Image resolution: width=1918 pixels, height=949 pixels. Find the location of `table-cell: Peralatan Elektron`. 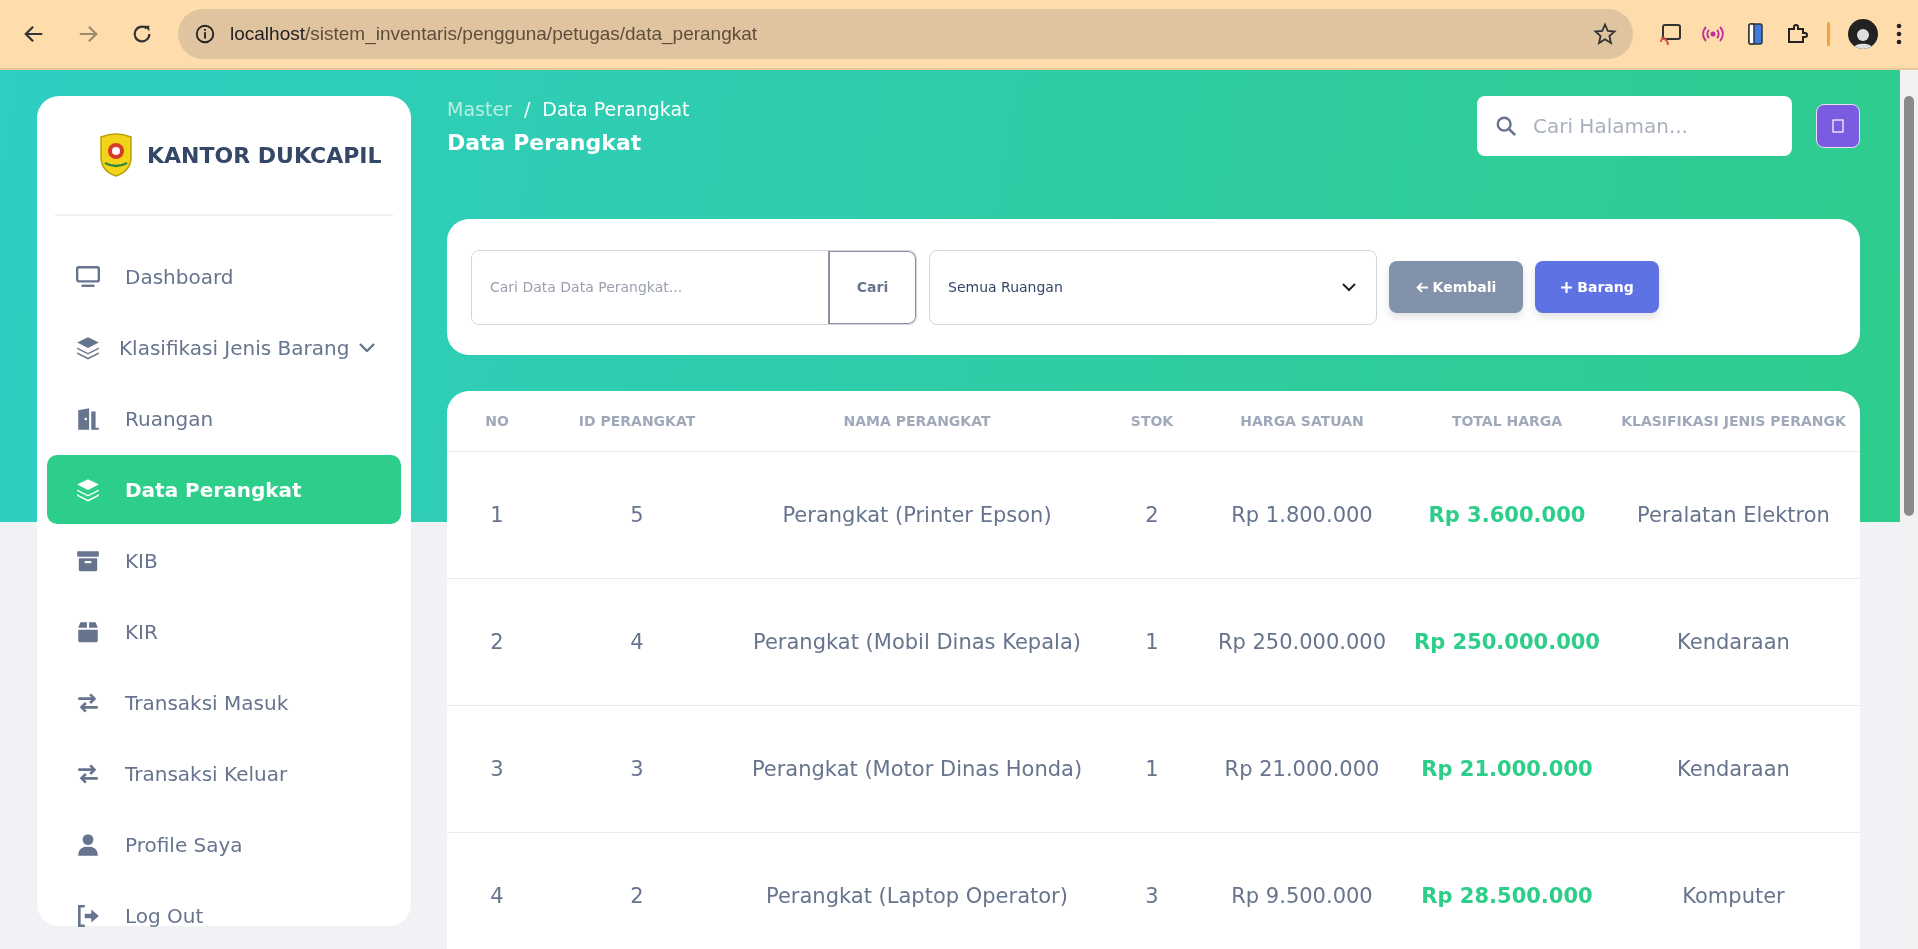

table-cell: Peralatan Elektron is located at coordinates (1733, 515).